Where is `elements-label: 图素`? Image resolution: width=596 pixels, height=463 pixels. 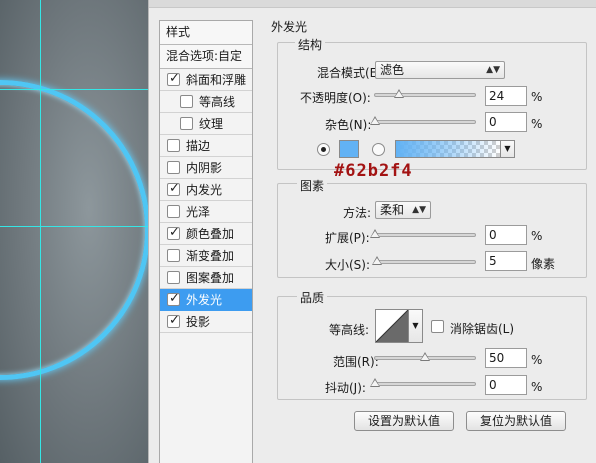 elements-label: 图素 is located at coordinates (312, 185).